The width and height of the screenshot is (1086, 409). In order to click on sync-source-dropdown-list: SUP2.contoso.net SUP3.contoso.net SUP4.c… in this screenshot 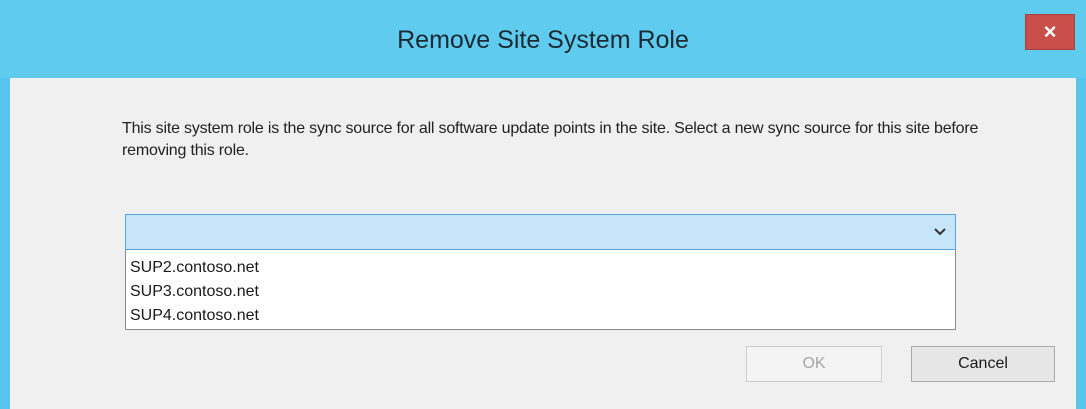, I will do `click(540, 290)`.